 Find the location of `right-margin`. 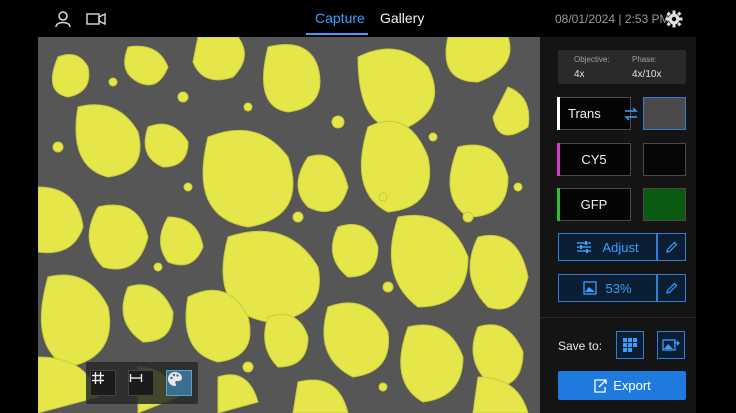

right-margin is located at coordinates (716, 225).